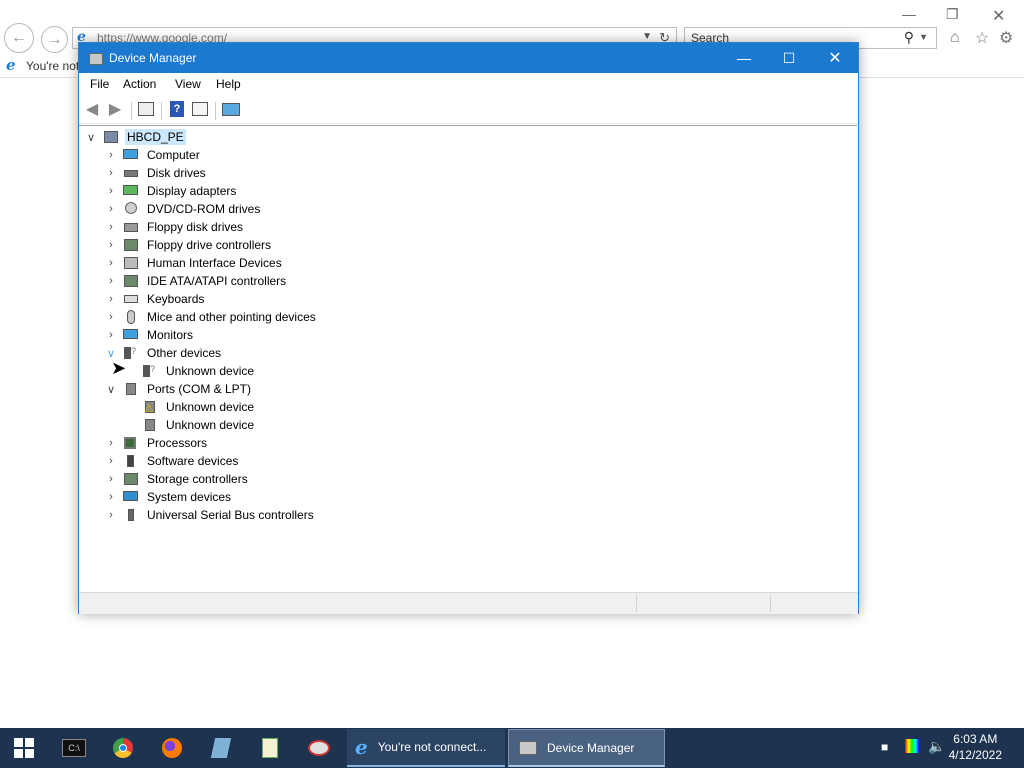 The width and height of the screenshot is (1024, 768). I want to click on close-button: ✕, so click(835, 58).